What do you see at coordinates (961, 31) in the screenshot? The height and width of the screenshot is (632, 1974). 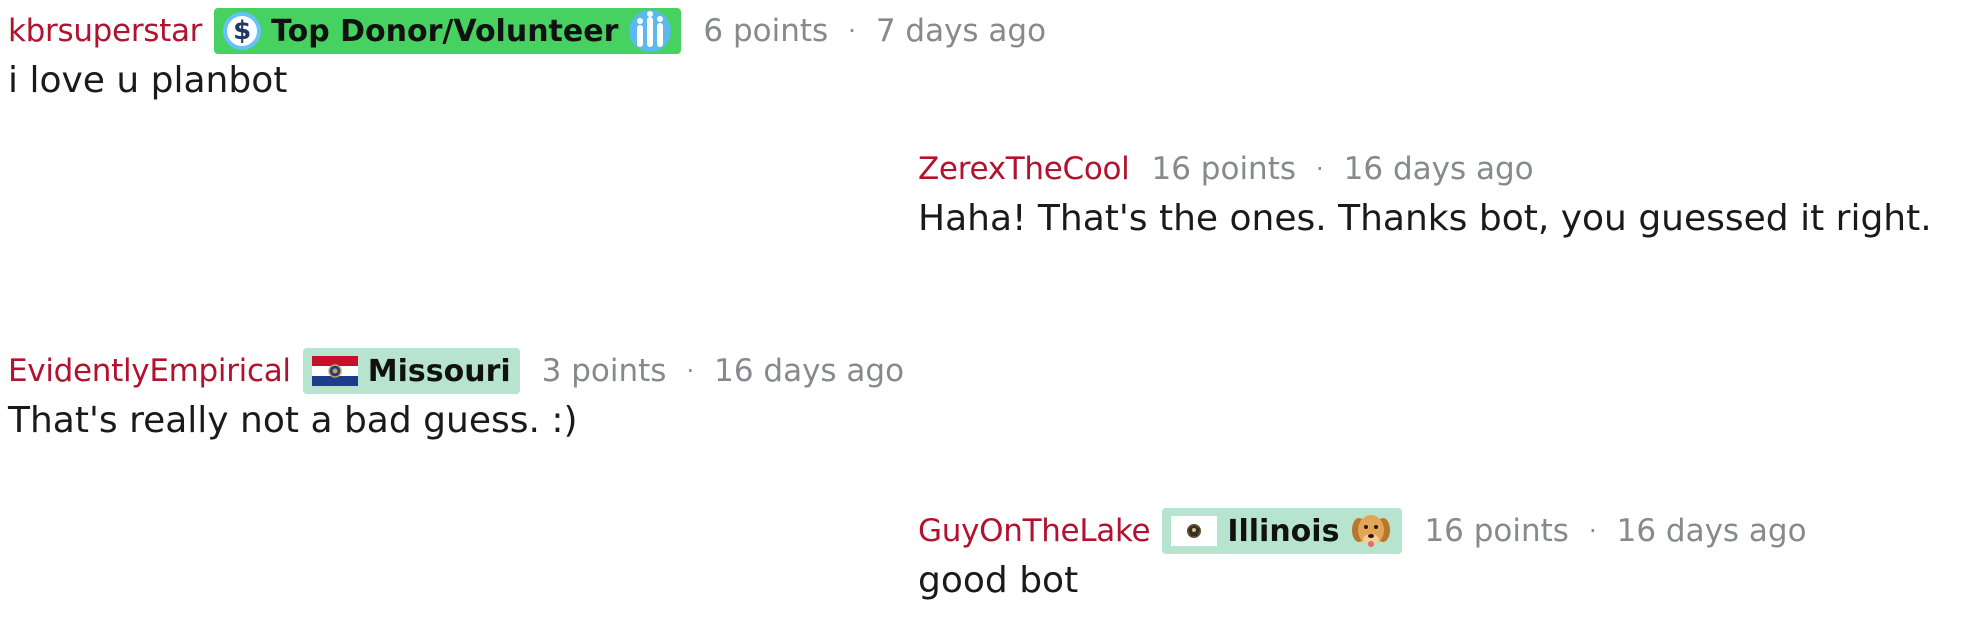 I see `timestamp: 7 days ago` at bounding box center [961, 31].